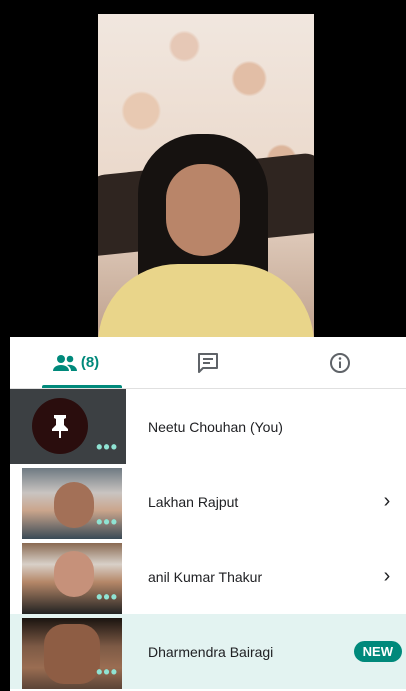 The height and width of the screenshot is (691, 406). Describe the element at coordinates (211, 651) in the screenshot. I see `participant-name: Dharmendra Bairagi` at that location.